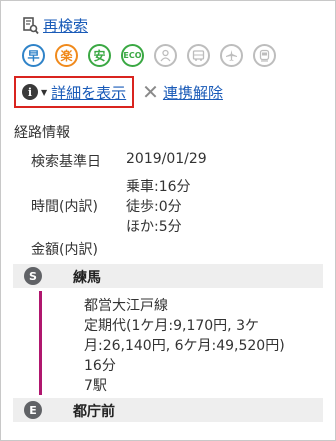  Describe the element at coordinates (31, 25) in the screenshot. I see `search-document-icon` at that location.